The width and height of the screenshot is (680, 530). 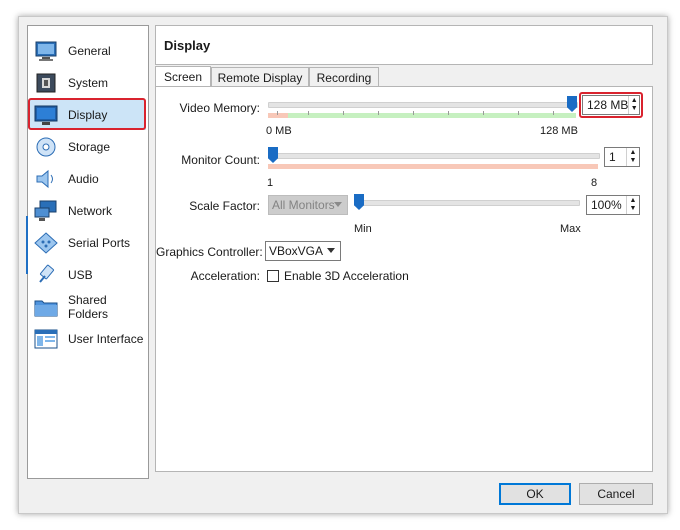 I want to click on scale-factor-min-label: Min, so click(x=363, y=229).